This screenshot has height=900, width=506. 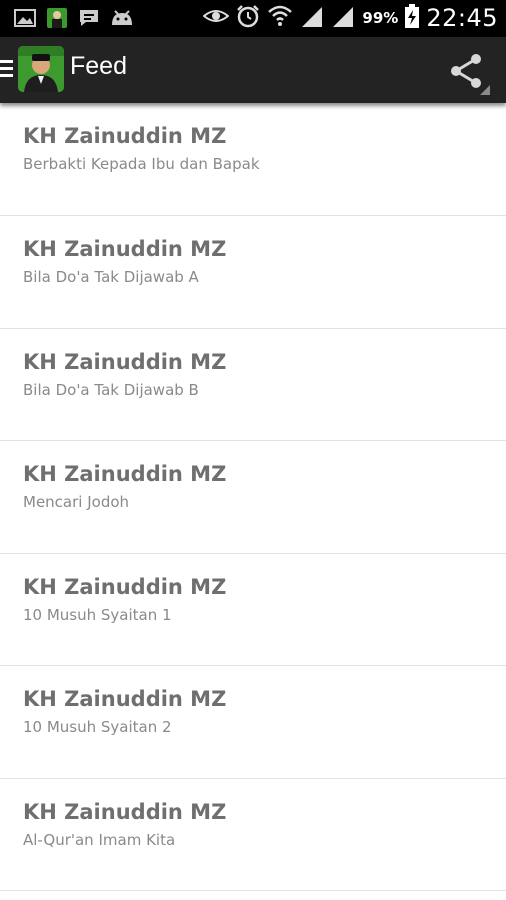 What do you see at coordinates (57, 20) in the screenshot?
I see `app-icon` at bounding box center [57, 20].